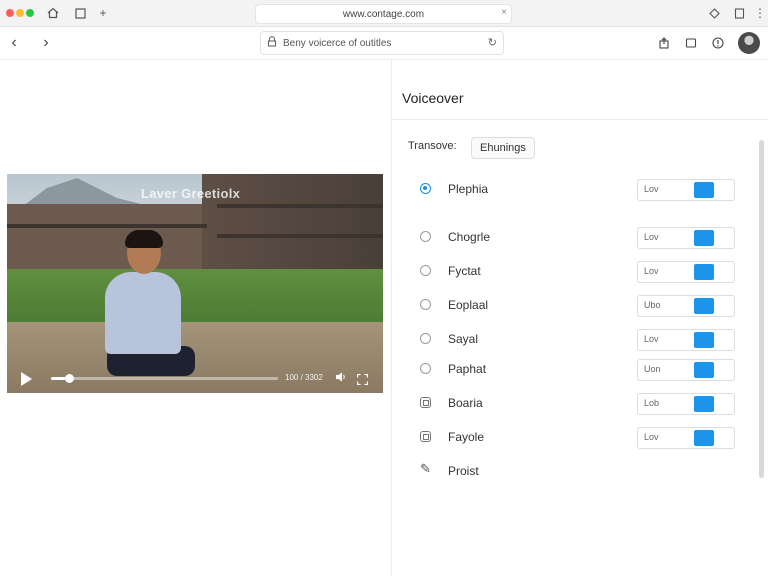 The width and height of the screenshot is (768, 576). Describe the element at coordinates (341, 378) in the screenshot. I see `volume-icon` at that location.